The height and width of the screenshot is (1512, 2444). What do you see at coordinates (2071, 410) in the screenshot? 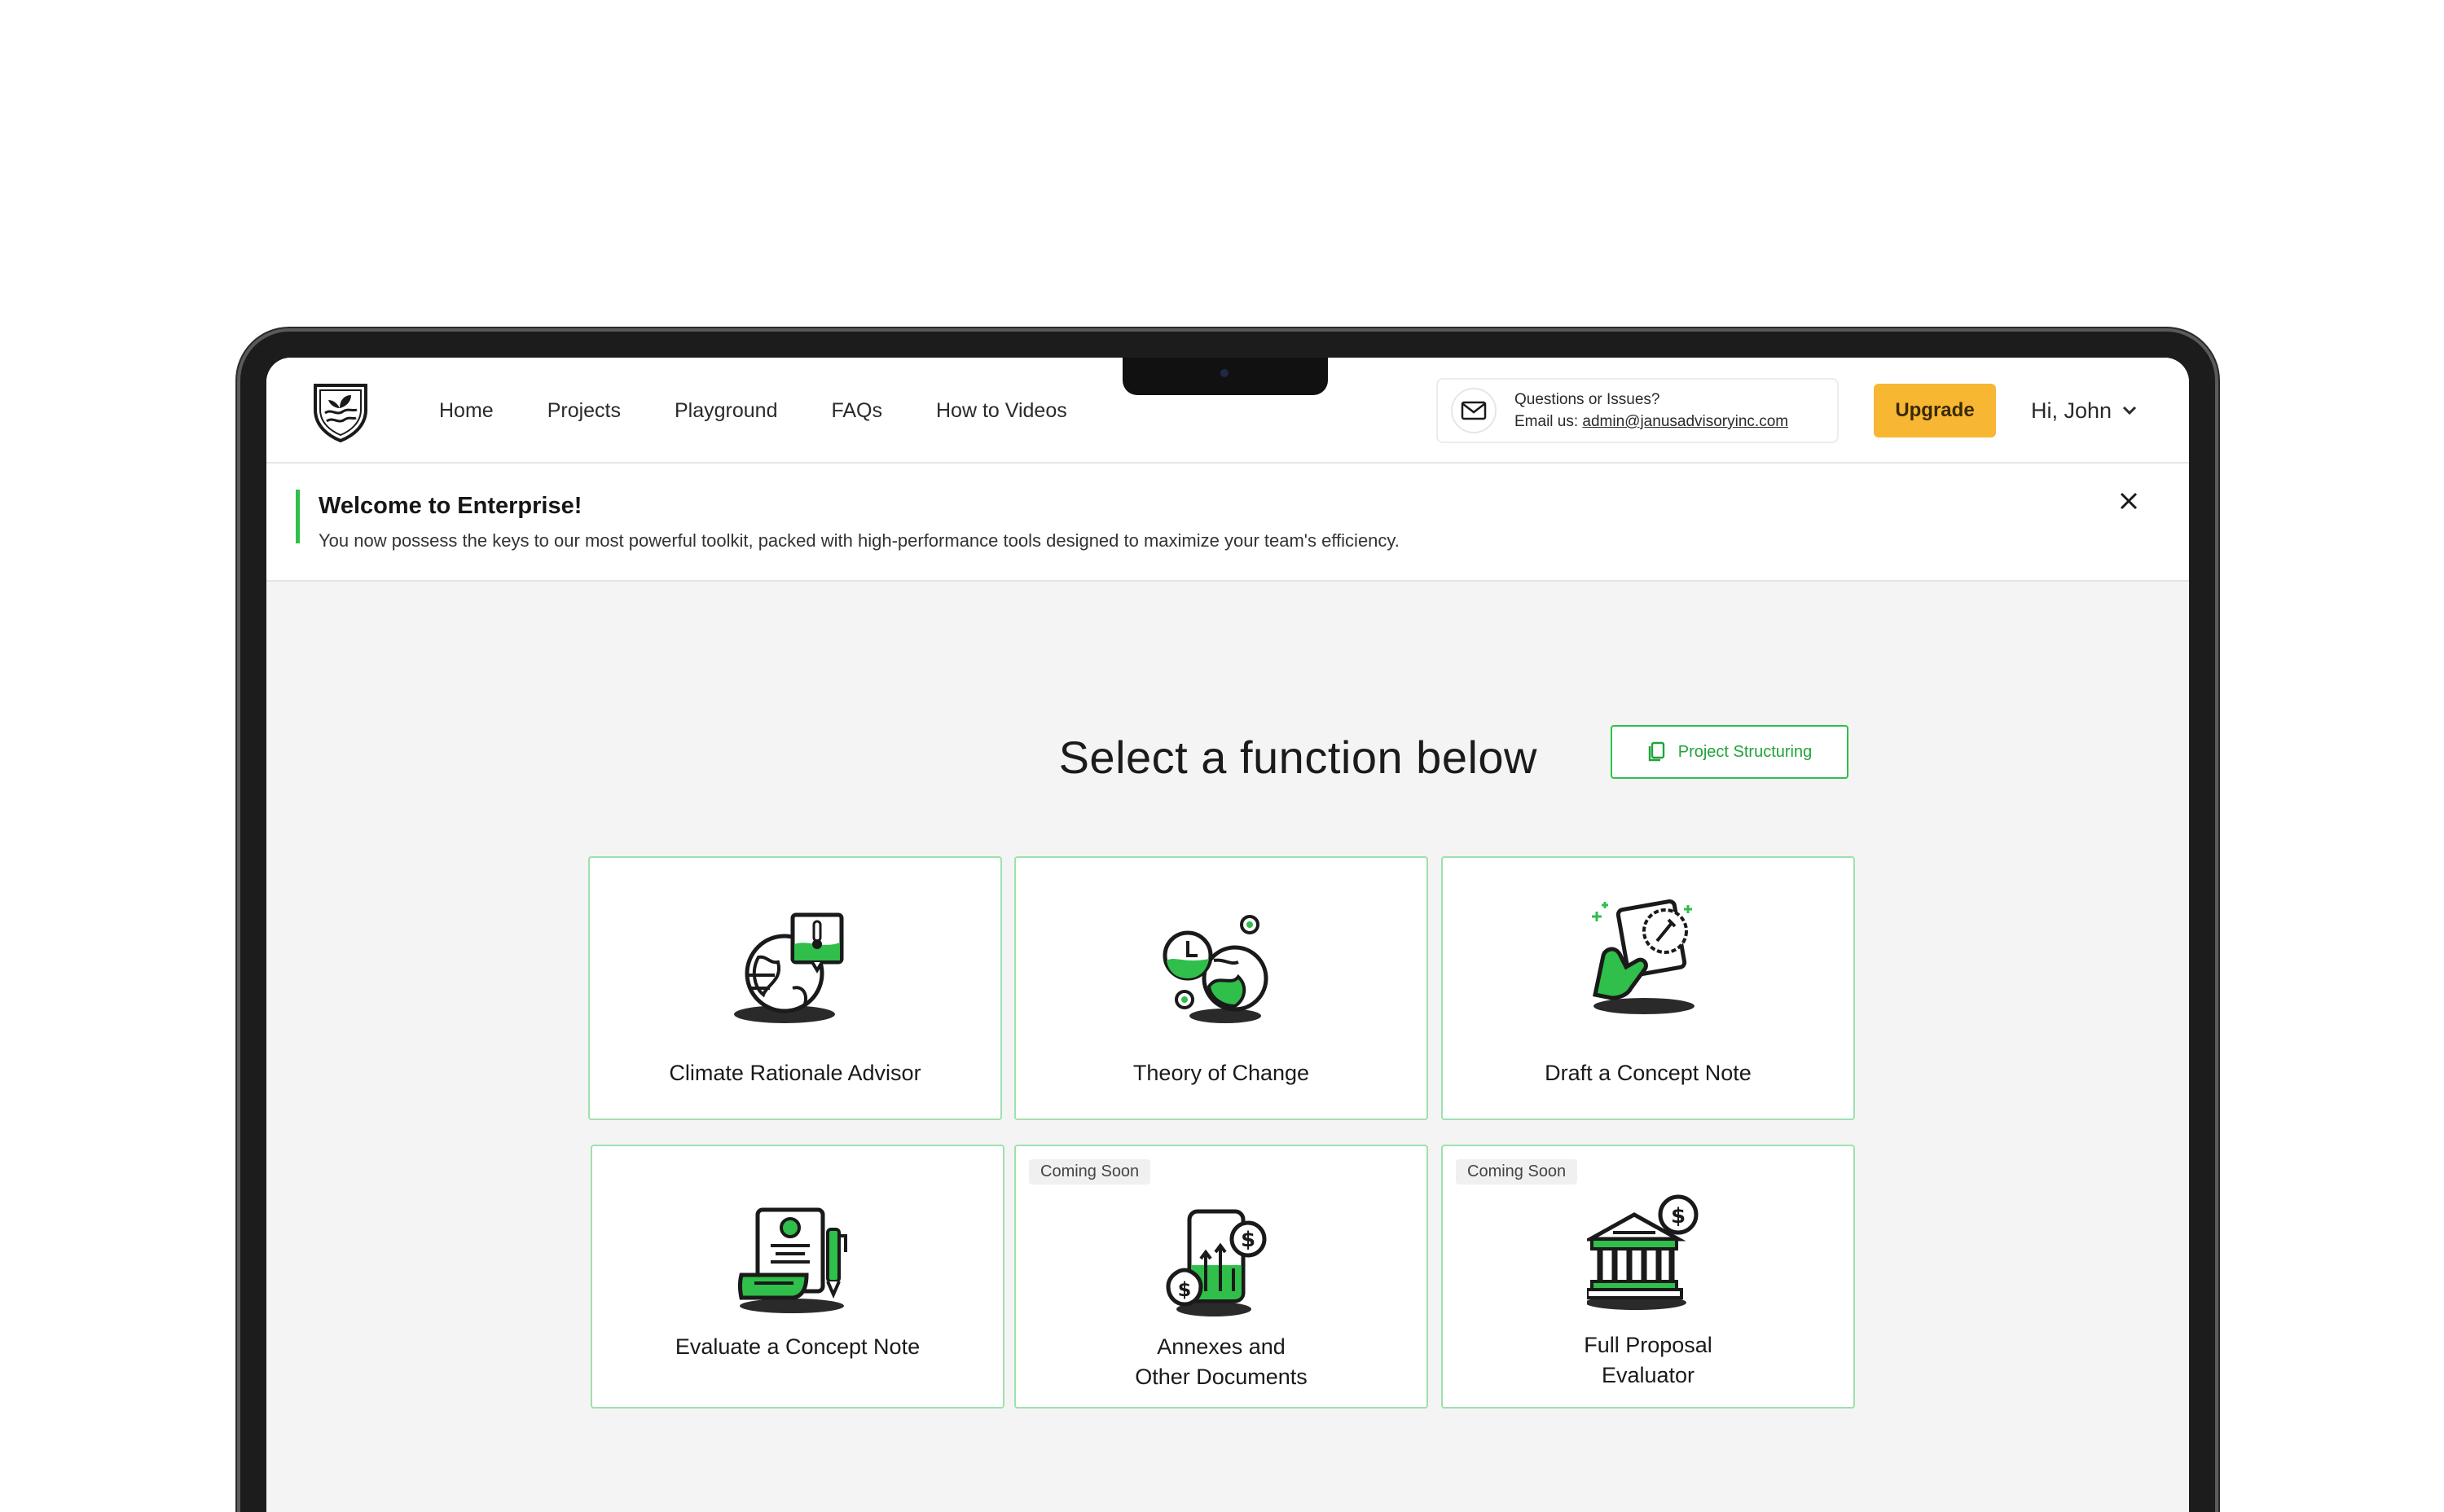
I see `user-greeting: Hi, John` at bounding box center [2071, 410].